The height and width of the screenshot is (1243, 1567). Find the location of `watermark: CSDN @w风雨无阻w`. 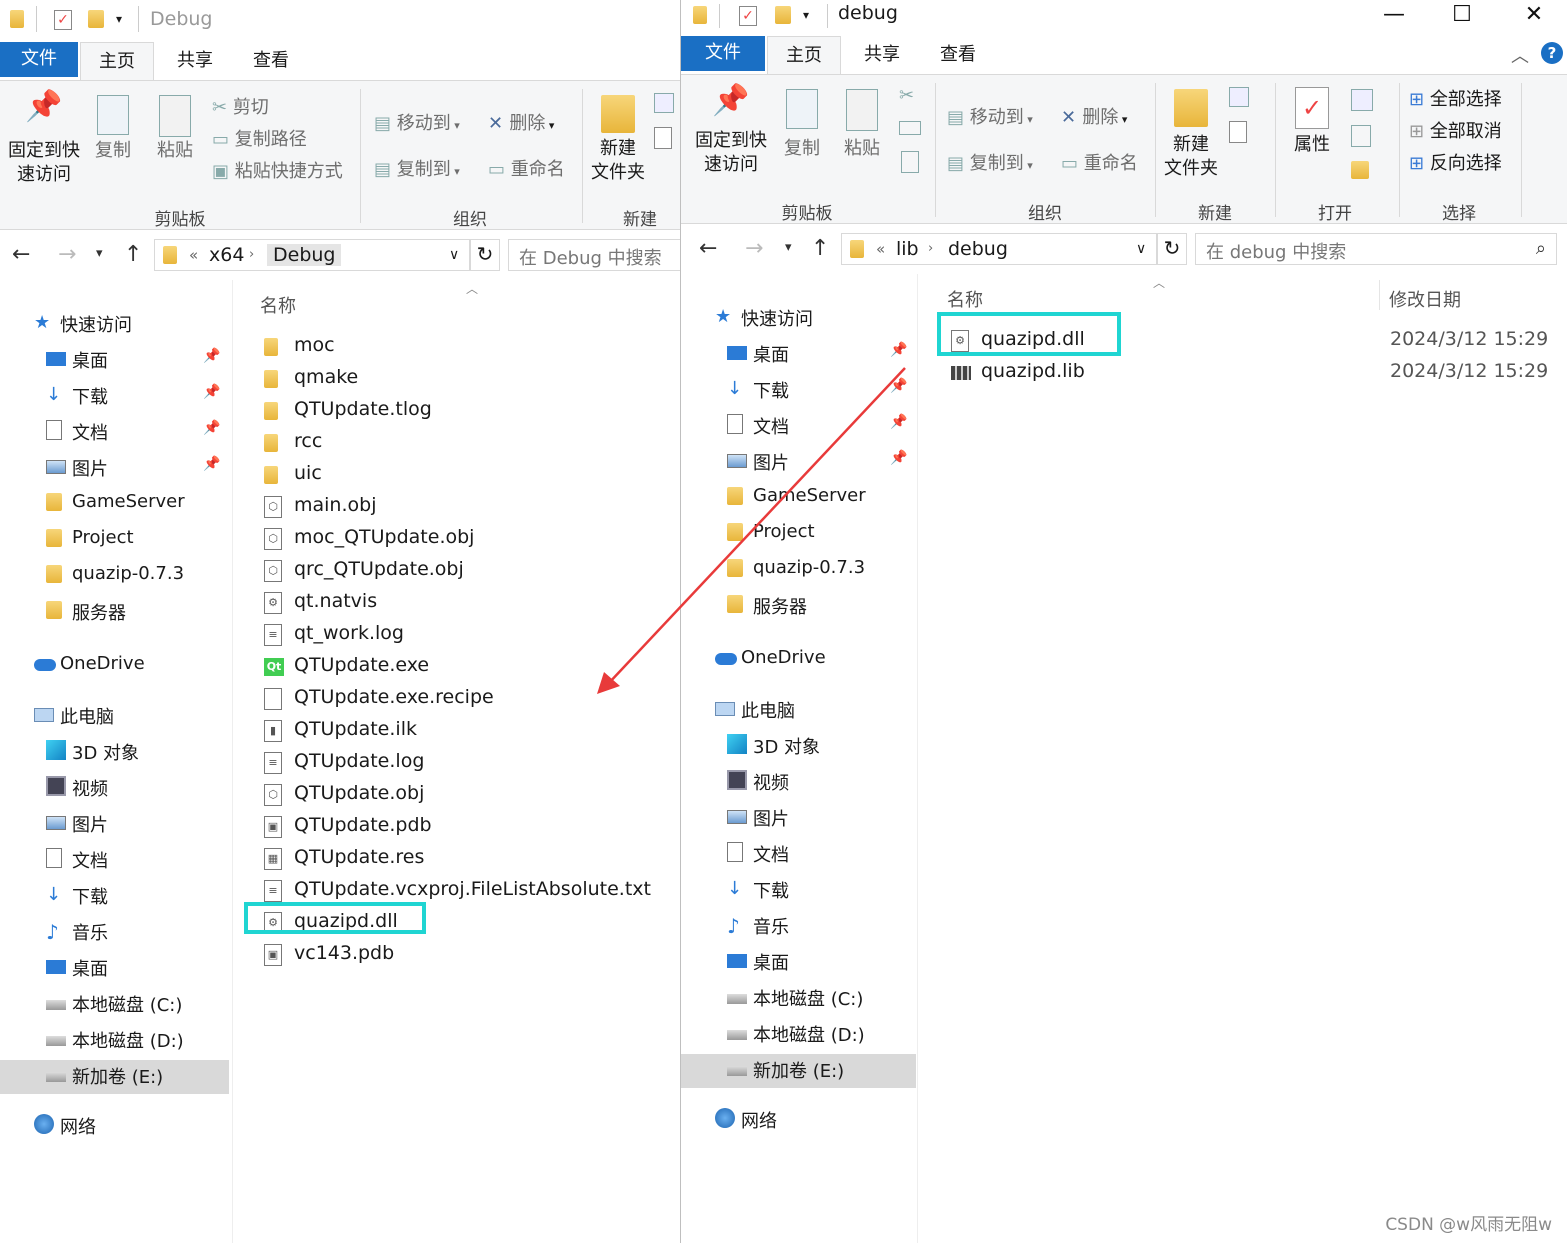

watermark: CSDN @w风雨无阻w is located at coordinates (1468, 1225).